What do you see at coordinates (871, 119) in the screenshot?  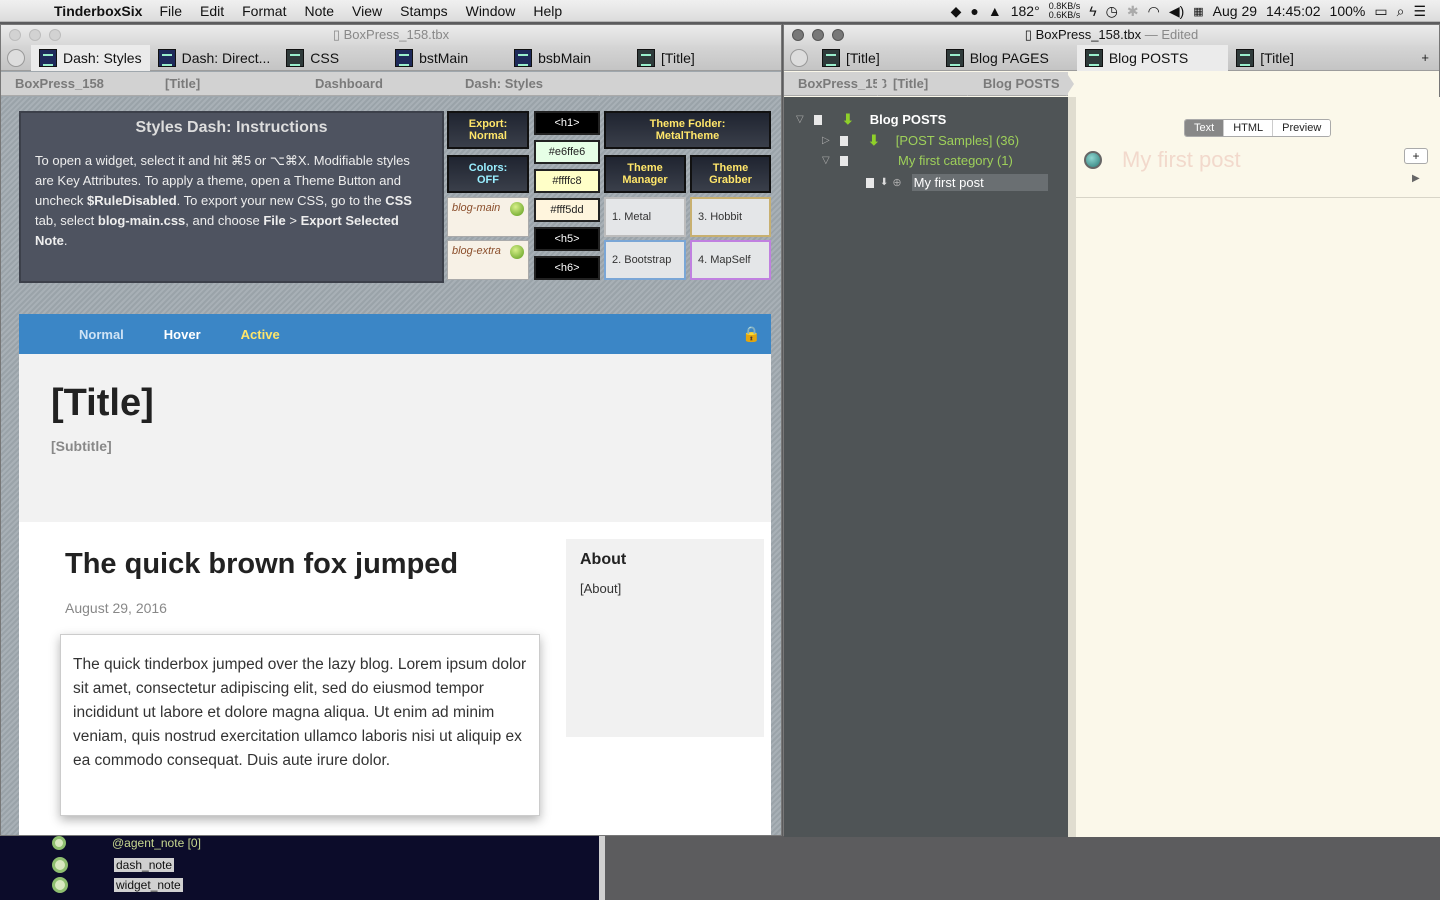 I see `outline-row-root: ▽ ⬇ Blog POSTS` at bounding box center [871, 119].